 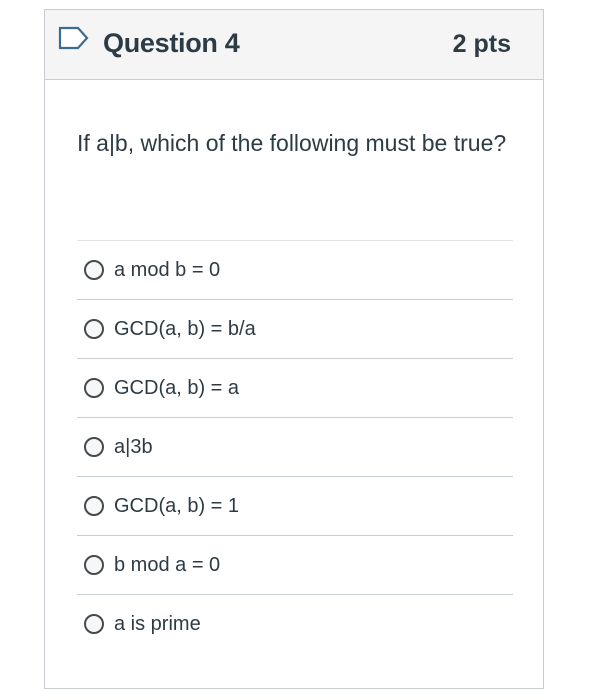 I want to click on answer-label: b mod a = 0, so click(x=167, y=564).